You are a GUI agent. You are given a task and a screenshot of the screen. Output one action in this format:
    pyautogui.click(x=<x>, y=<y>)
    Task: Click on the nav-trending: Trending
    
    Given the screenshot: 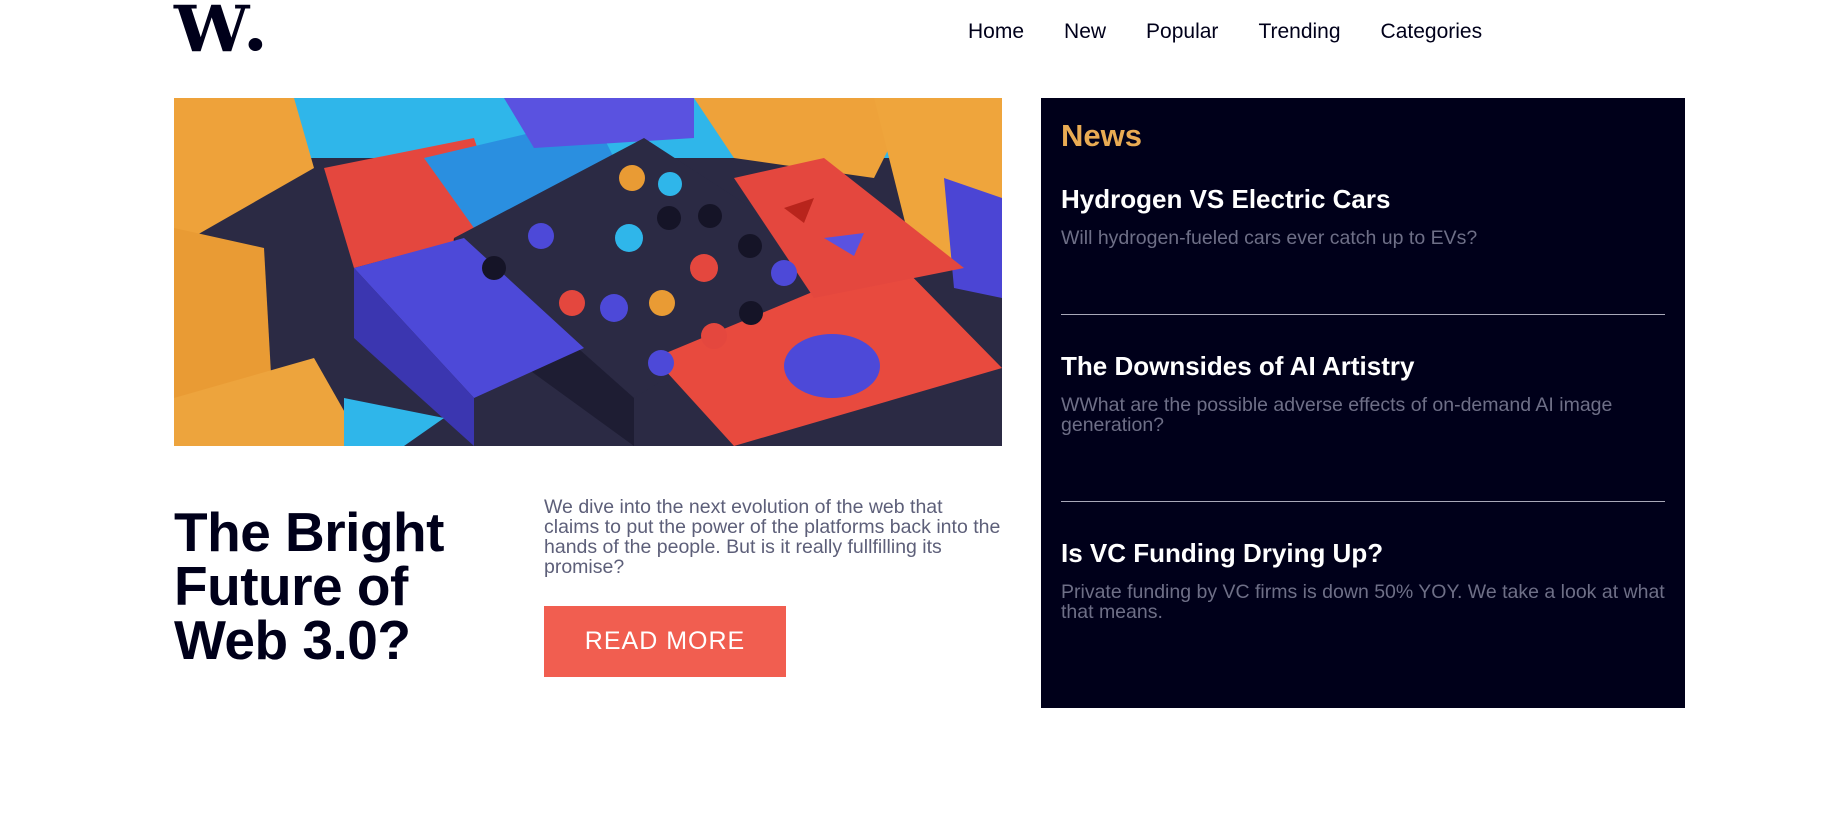 What is the action you would take?
    pyautogui.click(x=1299, y=32)
    